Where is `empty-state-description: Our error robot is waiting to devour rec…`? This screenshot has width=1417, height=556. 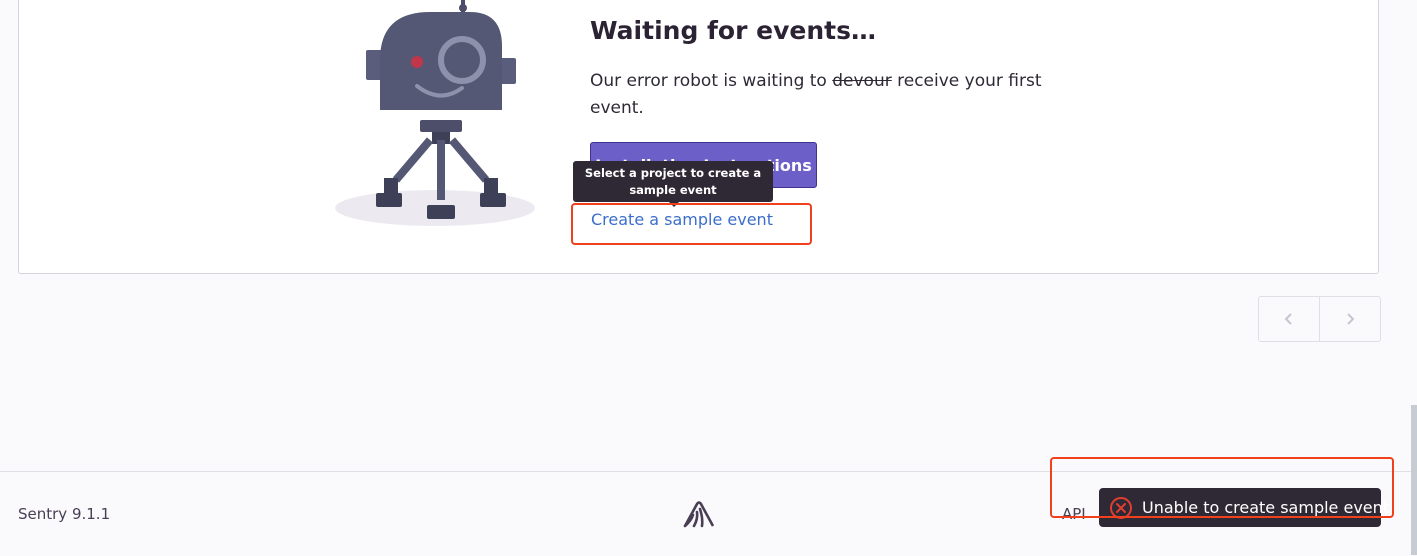
empty-state-description: Our error robot is waiting to devour rec… is located at coordinates (816, 94).